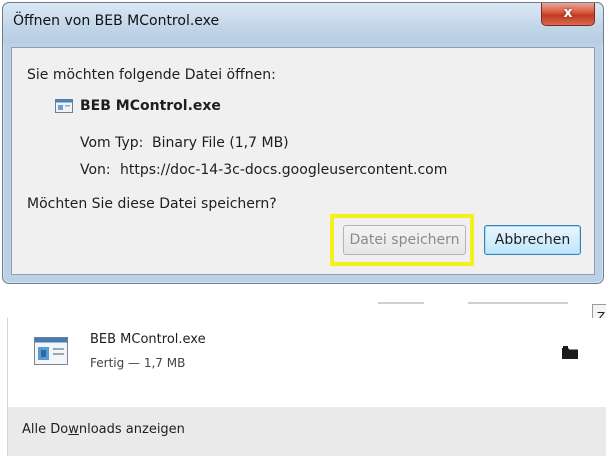  I want to click on show-all-downloads: Alle Downloads anzeigen, so click(307, 431).